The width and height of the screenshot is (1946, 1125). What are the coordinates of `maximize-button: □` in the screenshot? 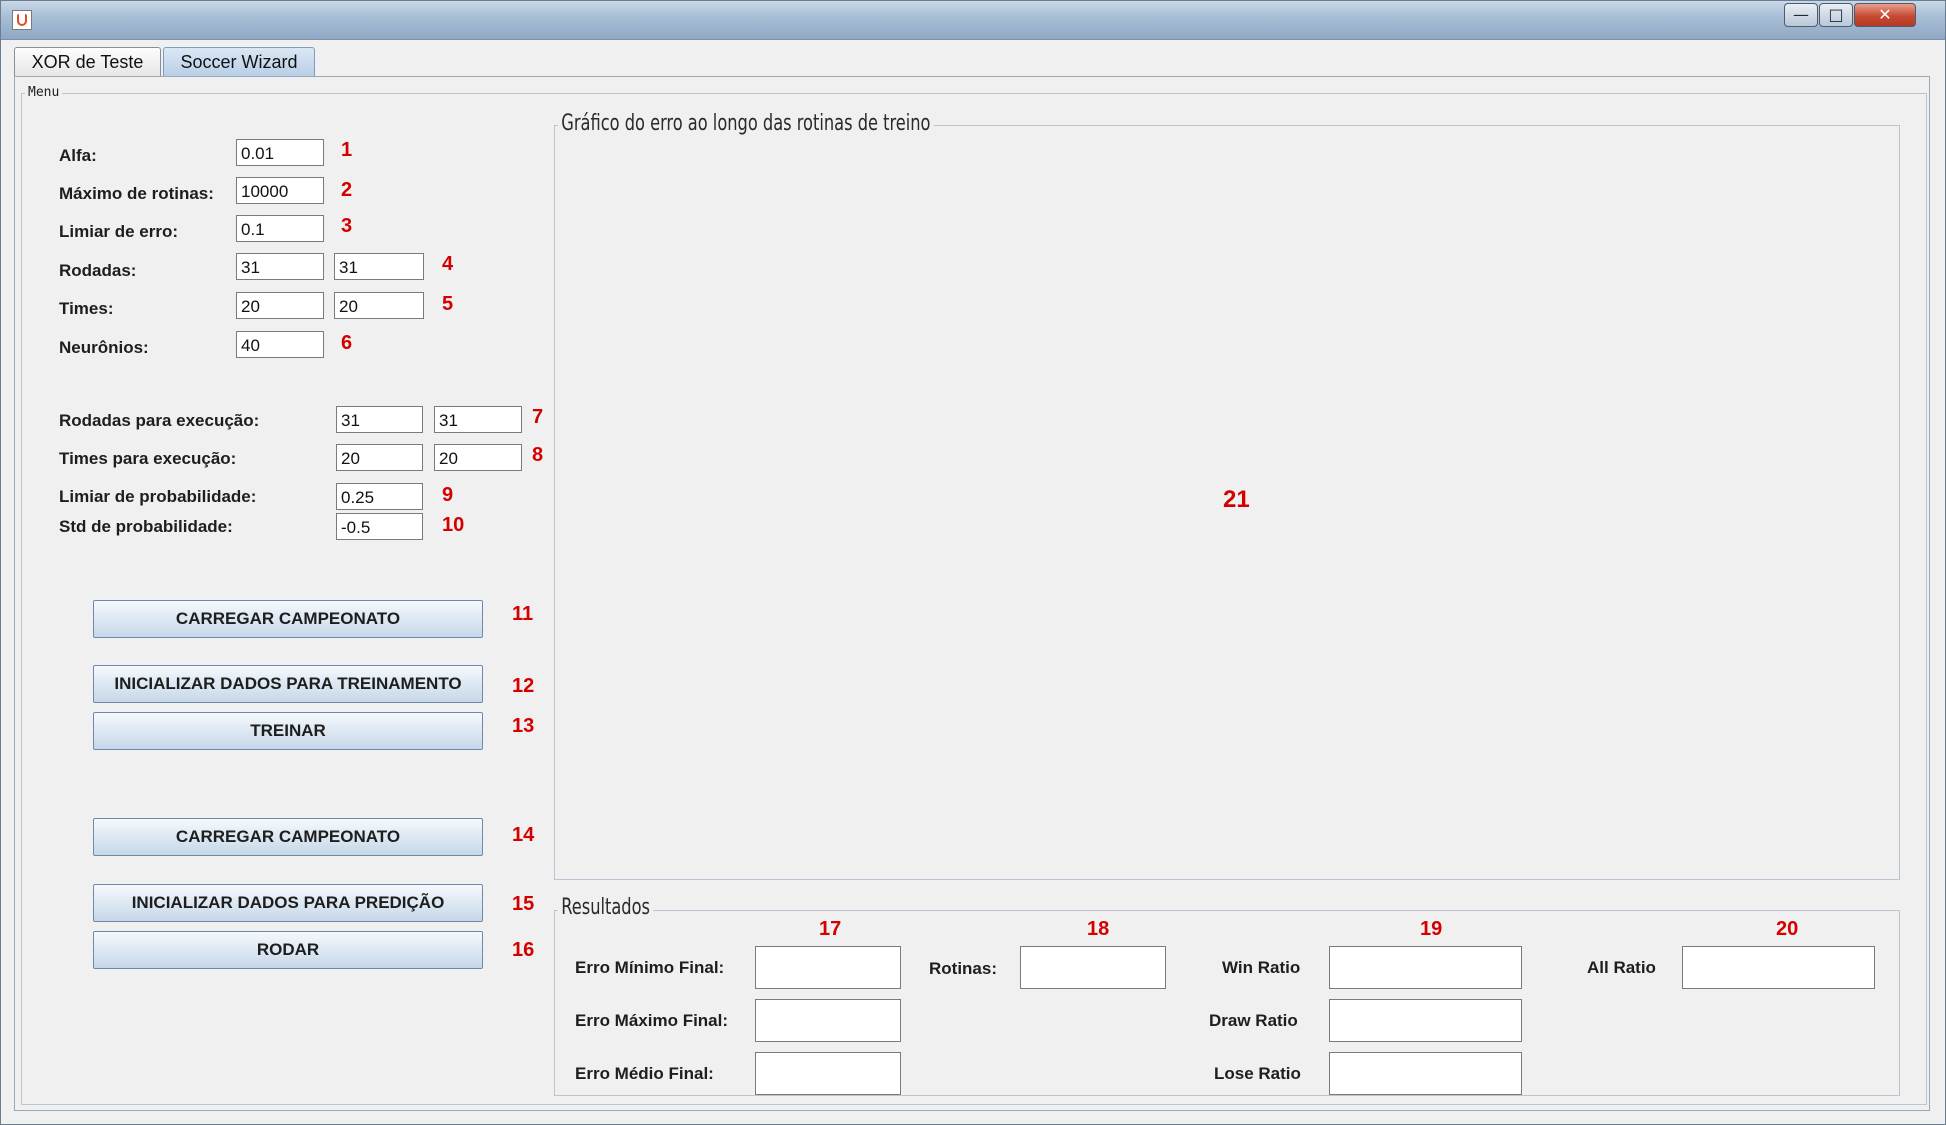 It's located at (1836, 15).